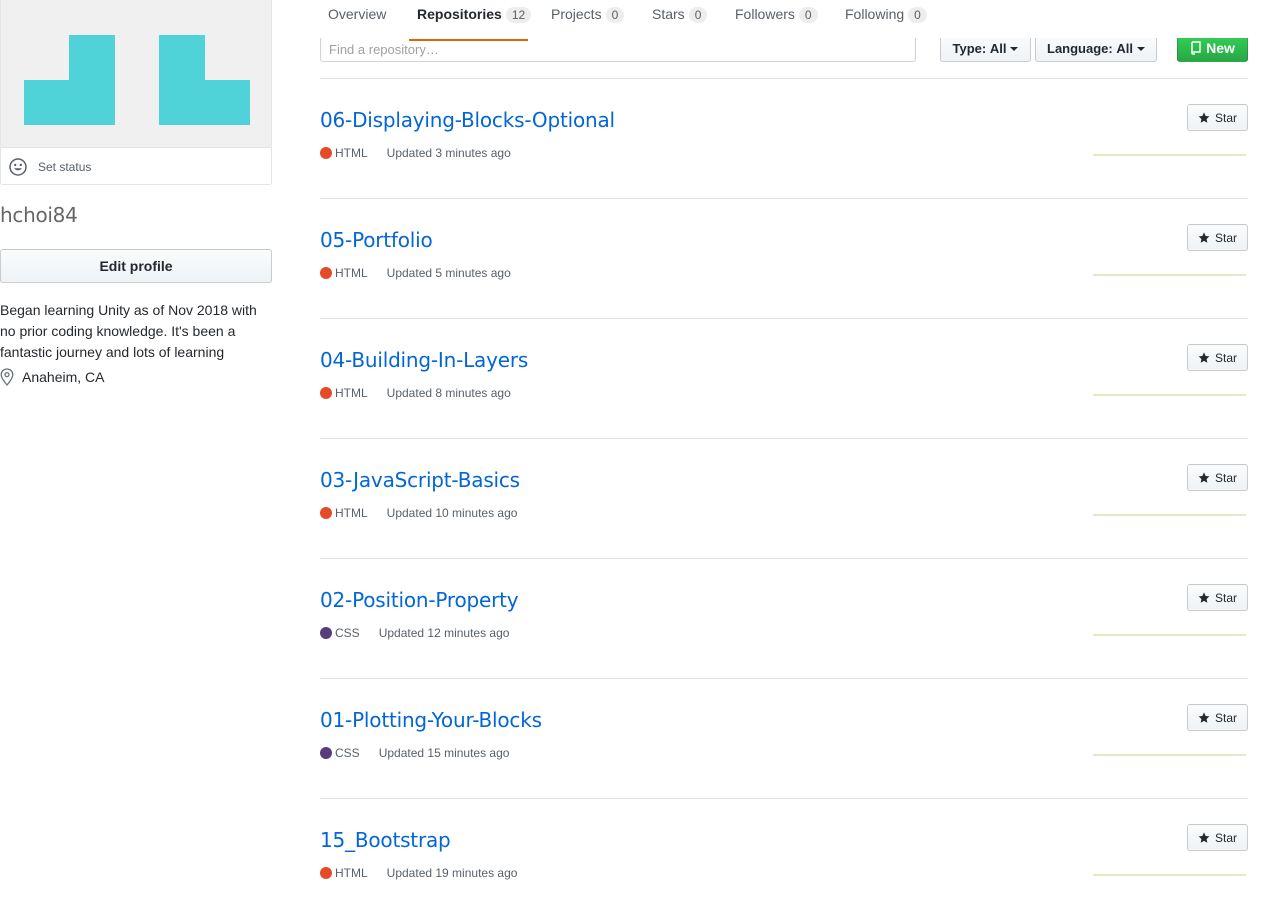  I want to click on repo-name-link: 01-Plotting-Your-Blocks, so click(431, 720).